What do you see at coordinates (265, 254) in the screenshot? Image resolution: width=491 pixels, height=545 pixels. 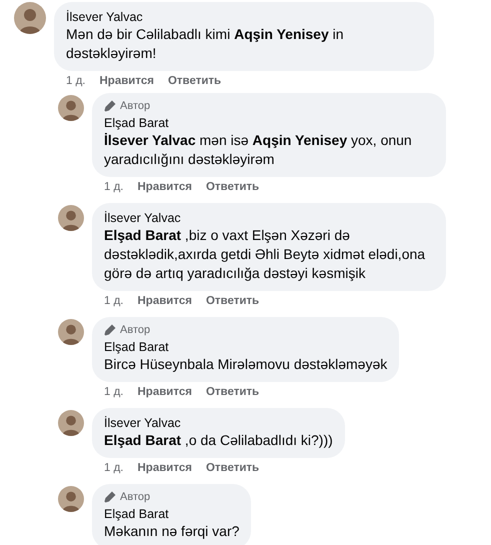 I see `comment-text: Elşad Barat ,biz o vaxt Elşən Xəzəri də dəstəklədik,axırda getdi Əhli Beytə xidmət elədi,ona görə də artıq yaradıcılığa dəstəyi kəsmişik` at bounding box center [265, 254].